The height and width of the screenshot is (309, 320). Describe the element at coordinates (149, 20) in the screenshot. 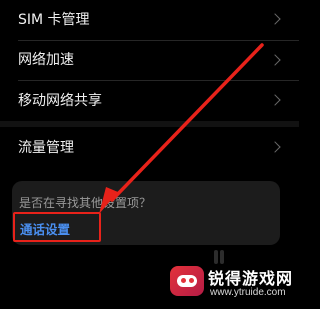

I see `menu-item-sim-management: SIM 卡管理` at that location.